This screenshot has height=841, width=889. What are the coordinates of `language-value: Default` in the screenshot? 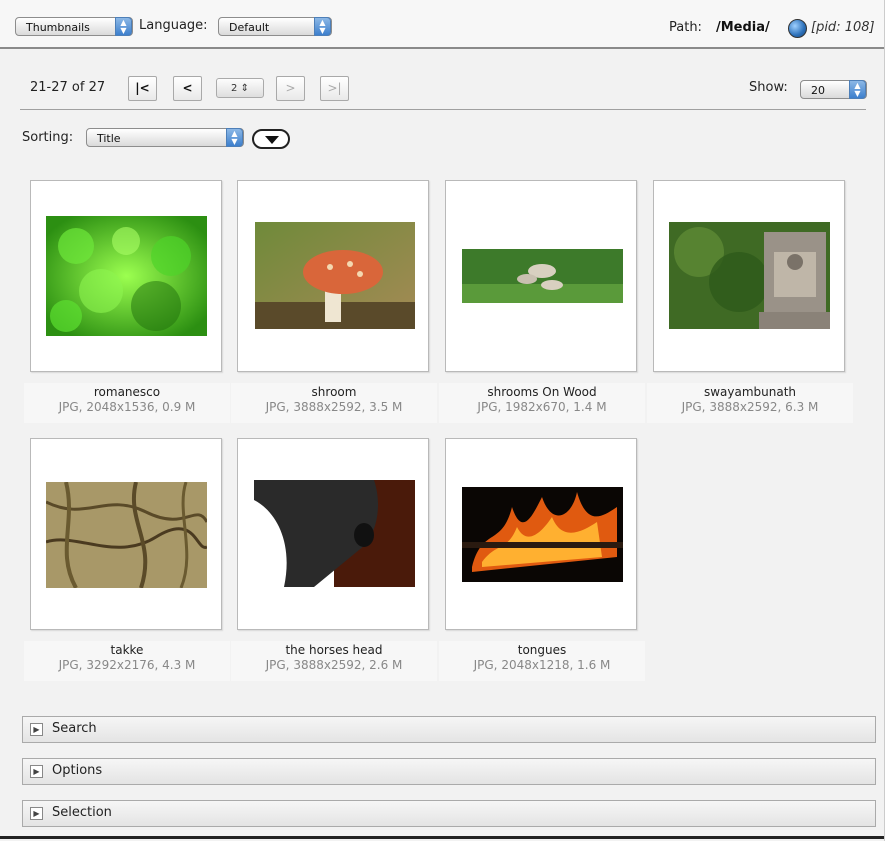 It's located at (249, 27).